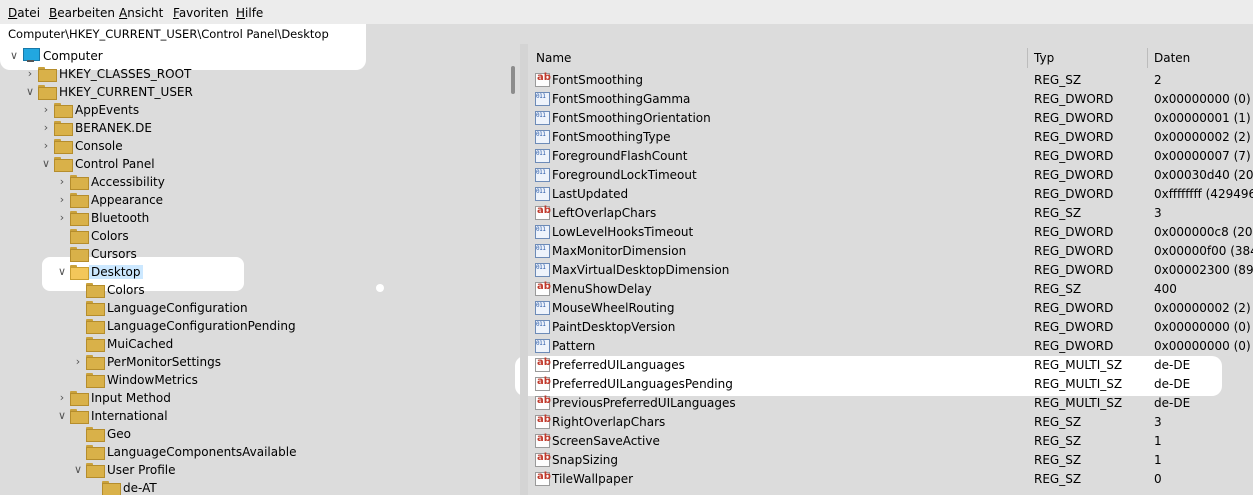  I want to click on value-type: REG_MULTI_SZ, so click(1078, 365).